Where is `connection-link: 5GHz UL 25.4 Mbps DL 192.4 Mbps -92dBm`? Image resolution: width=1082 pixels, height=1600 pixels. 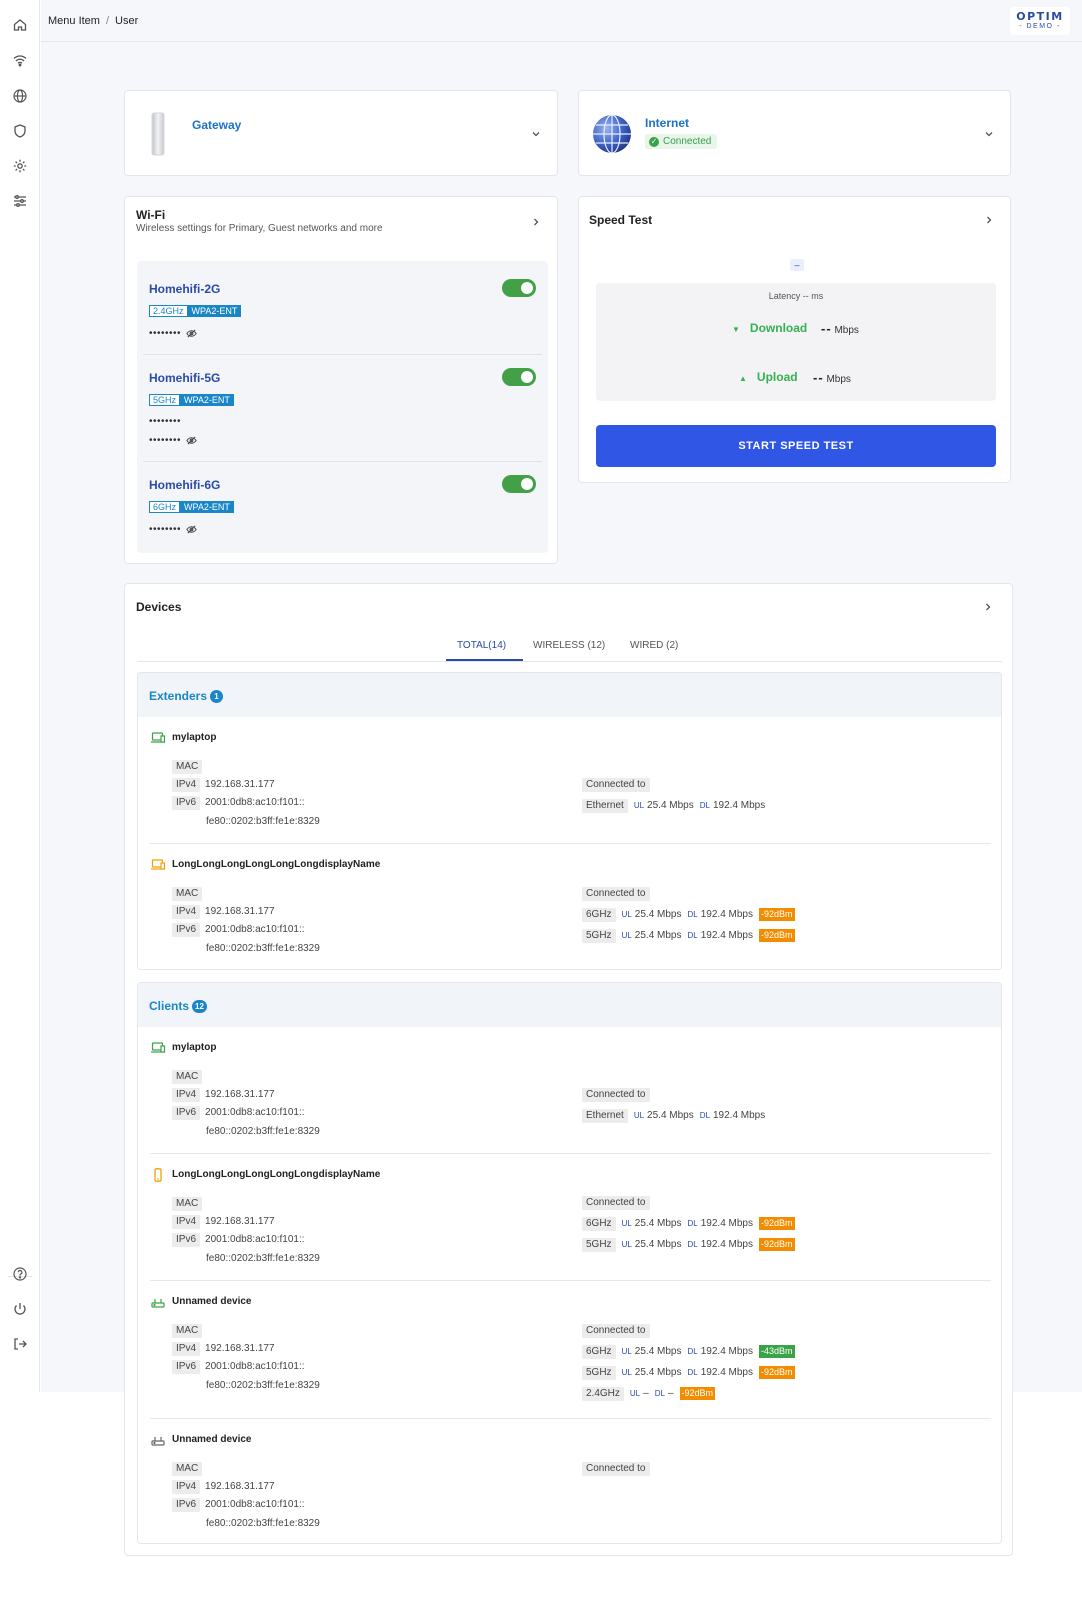
connection-link: 5GHz UL 25.4 Mbps DL 192.4 Mbps -92dBm is located at coordinates (688, 1373).